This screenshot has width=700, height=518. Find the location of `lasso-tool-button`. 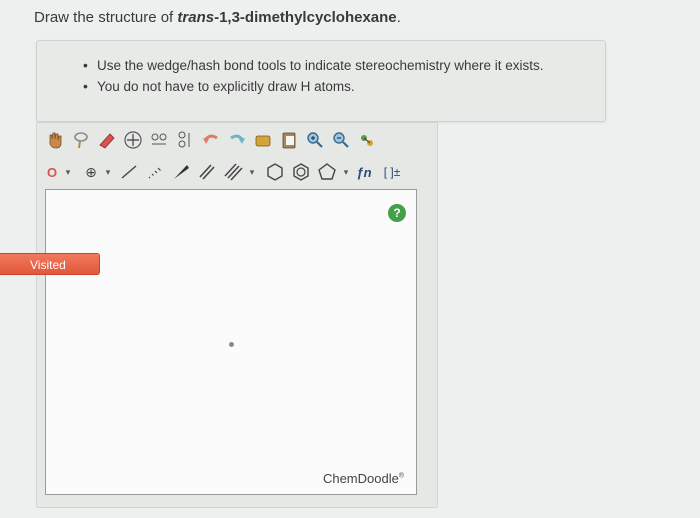

lasso-tool-button is located at coordinates (81, 140).